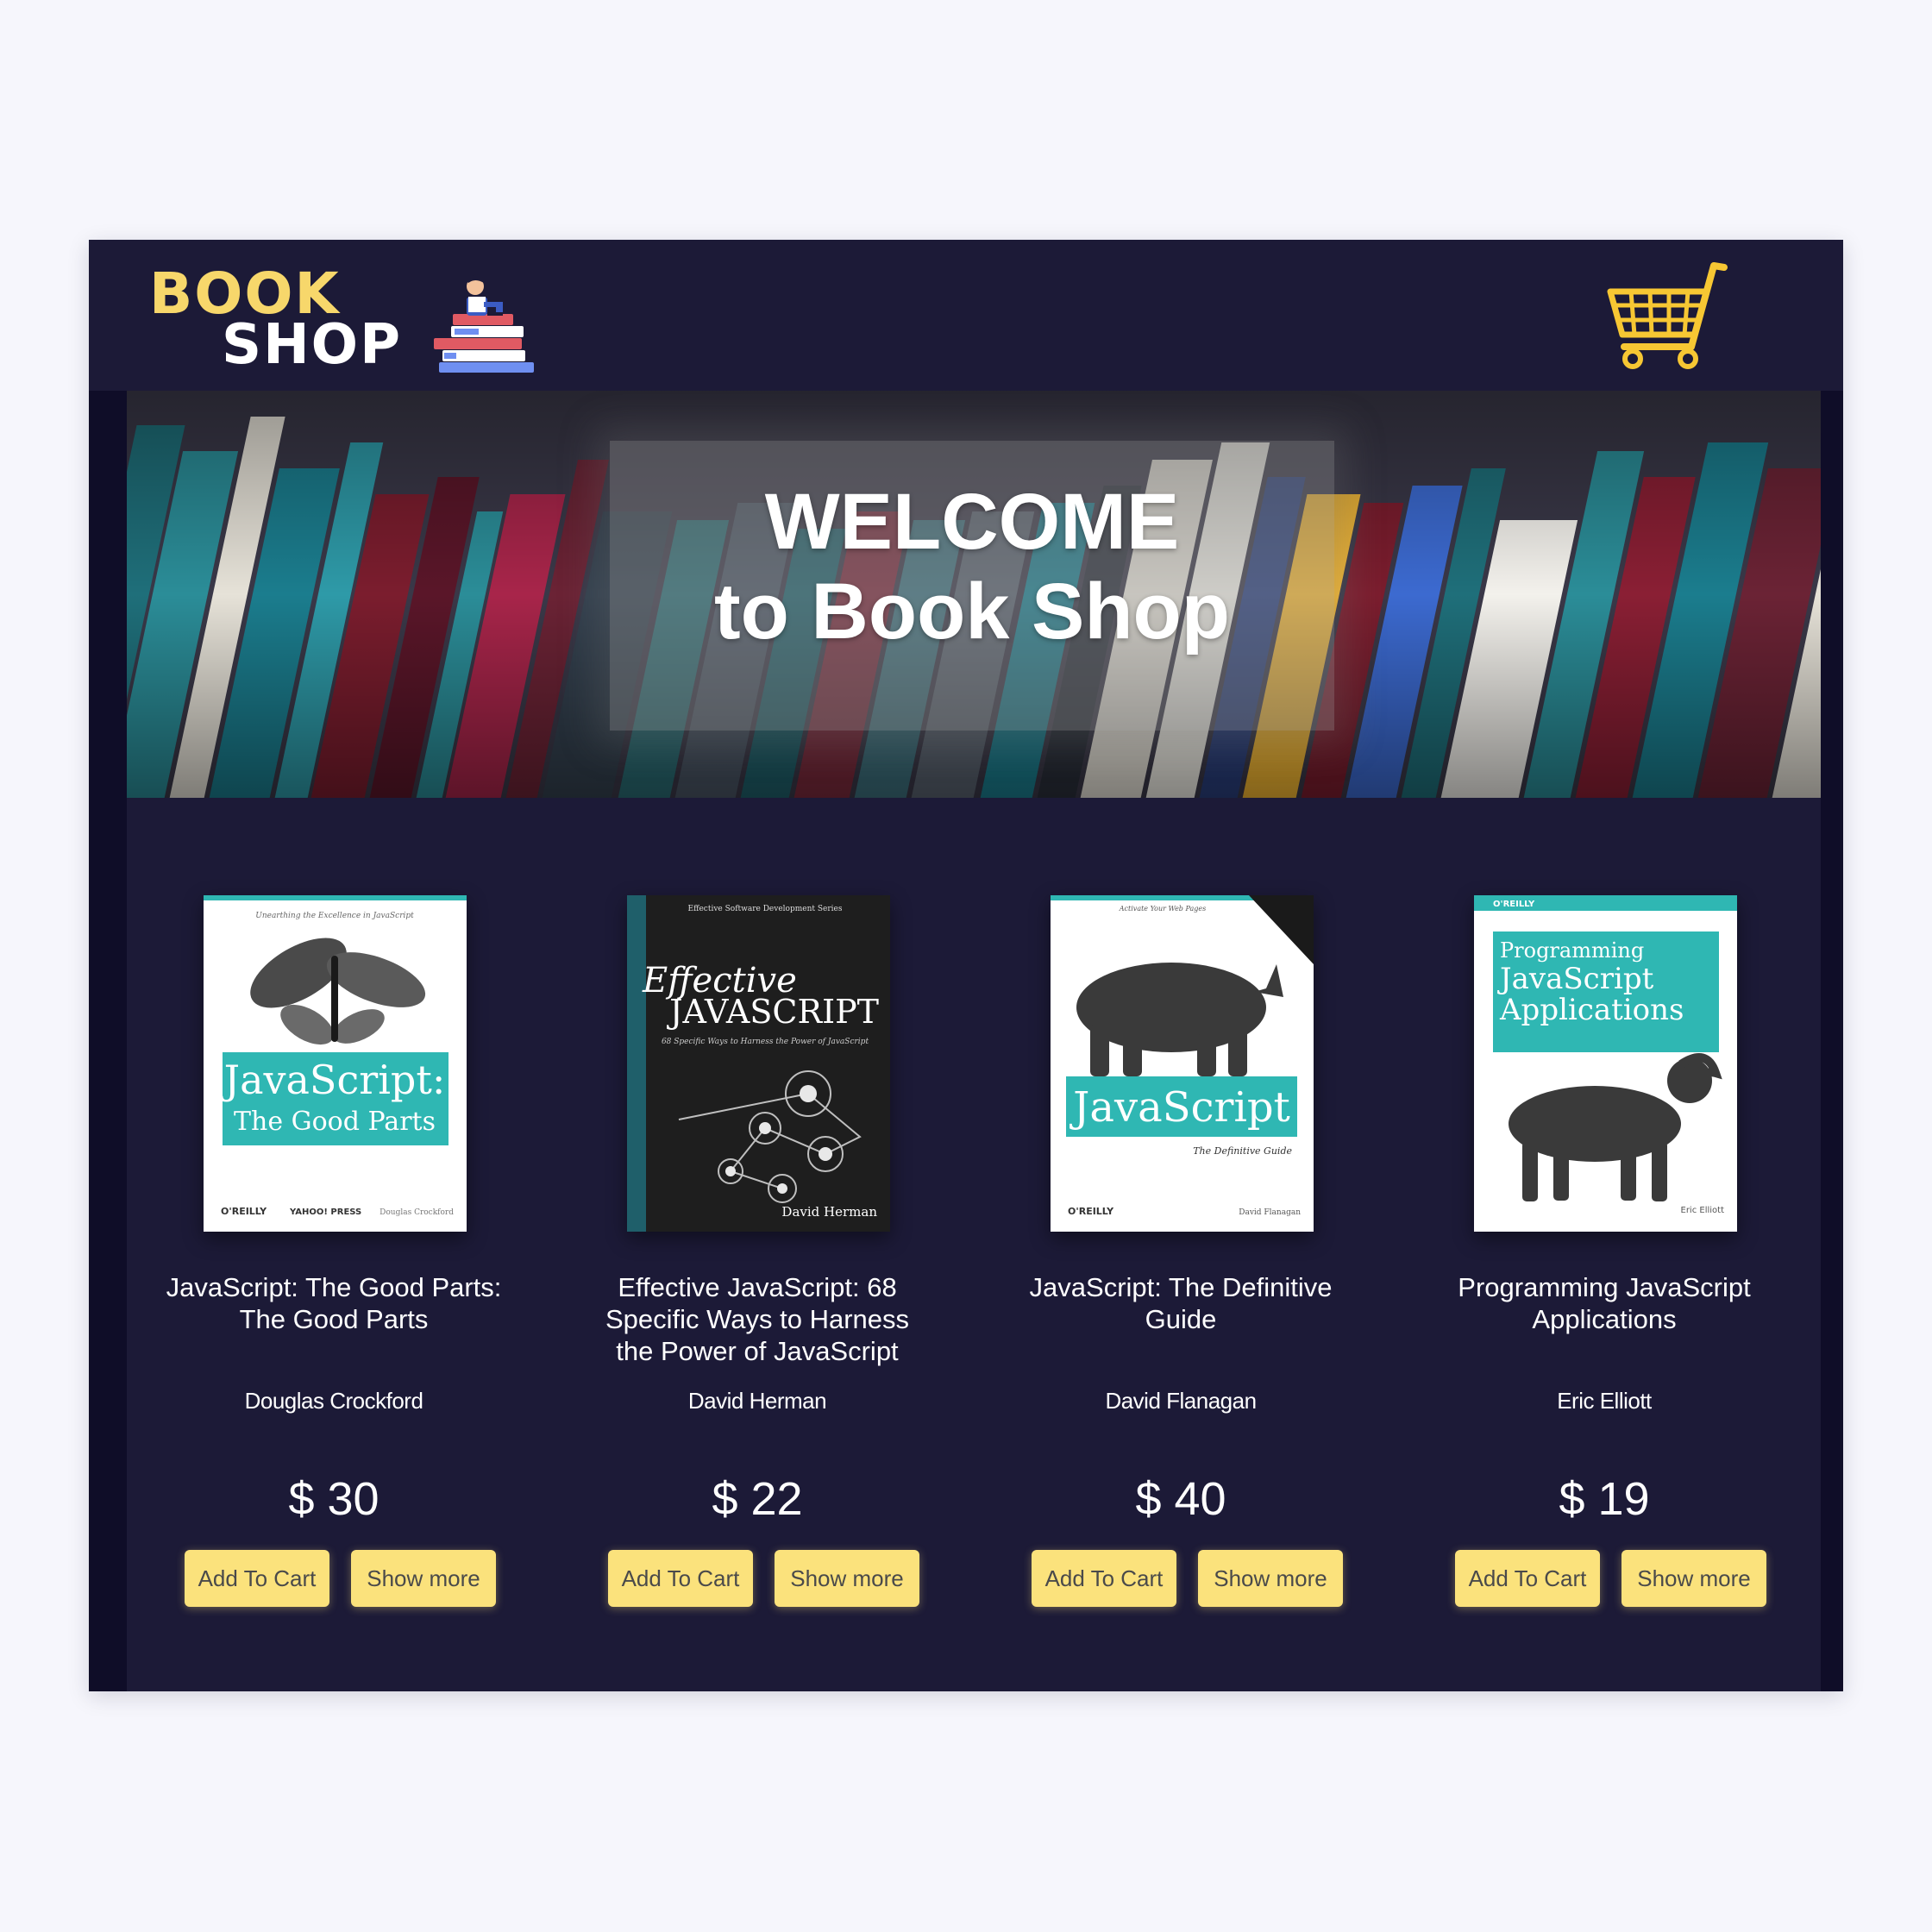  Describe the element at coordinates (1180, 1303) in the screenshot. I see `product-title: JavaScript: The Definitive Guide` at that location.